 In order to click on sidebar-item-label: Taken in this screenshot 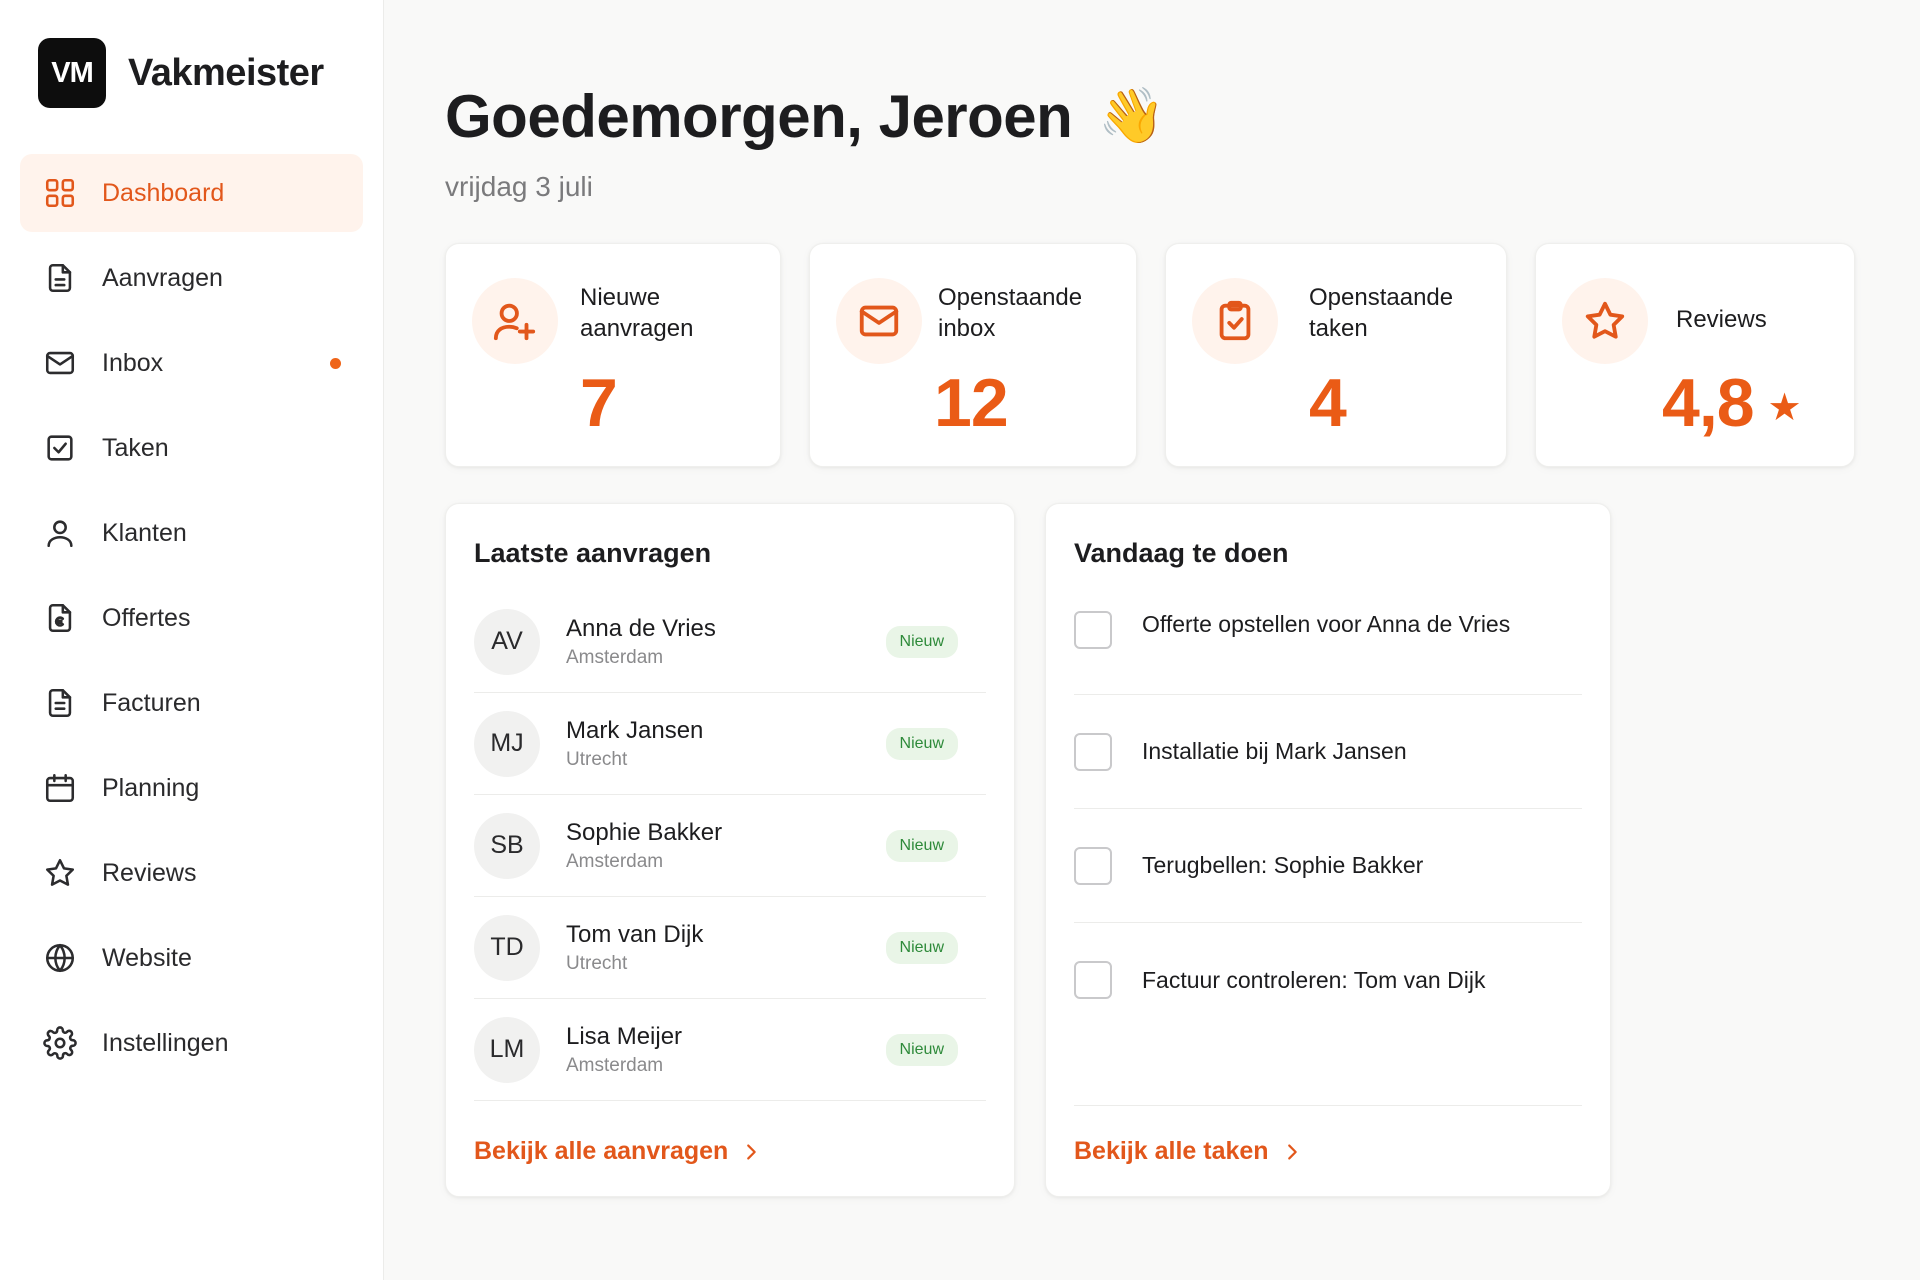, I will do `click(135, 447)`.